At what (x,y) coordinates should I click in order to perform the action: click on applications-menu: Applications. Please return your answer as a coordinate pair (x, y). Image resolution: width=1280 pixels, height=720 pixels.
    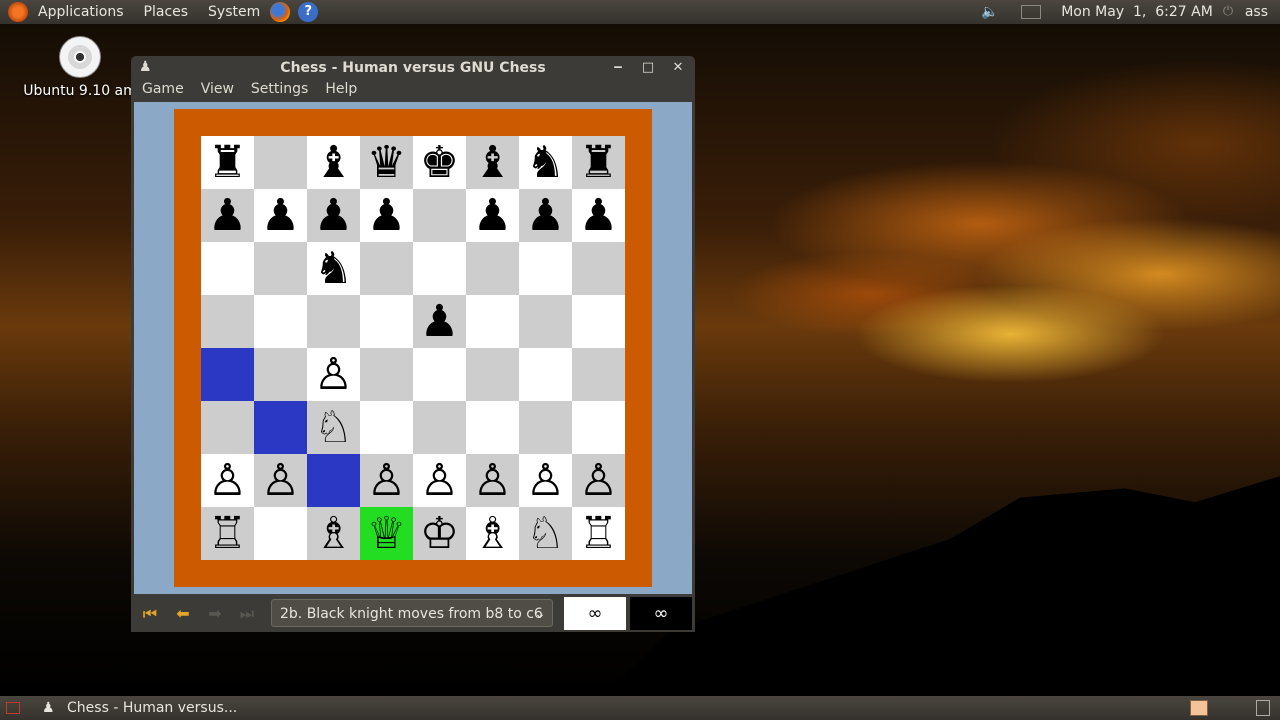
    Looking at the image, I should click on (81, 12).